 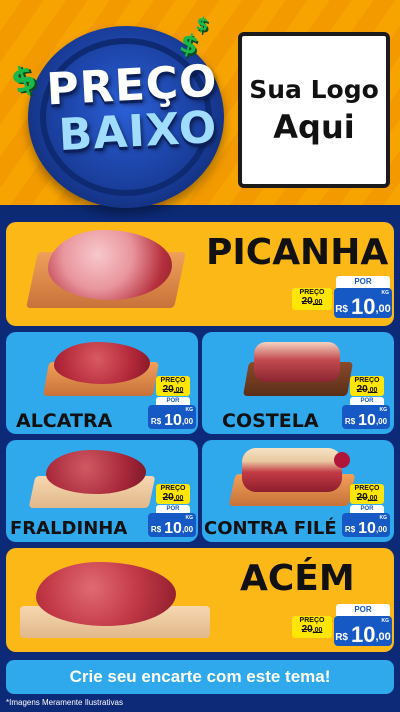 I want to click on product-card-picanha: PICANHA POR PREÇO 20,00 R$ 10 ,00 KG, so click(x=200, y=274).